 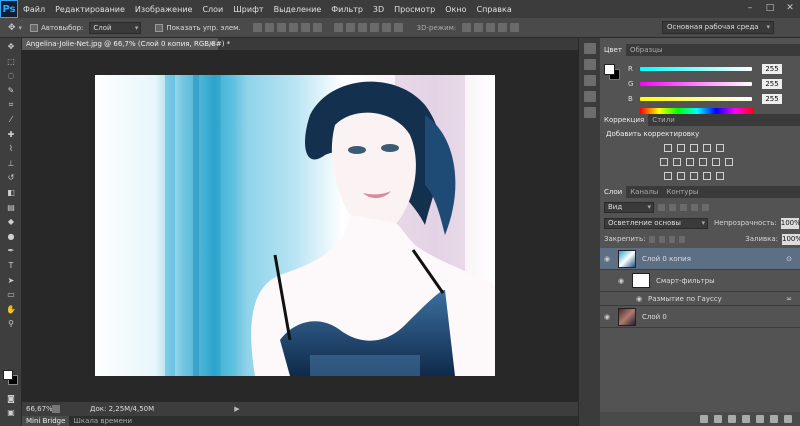 I want to click on adjustment-layer-icon, so click(x=746, y=419).